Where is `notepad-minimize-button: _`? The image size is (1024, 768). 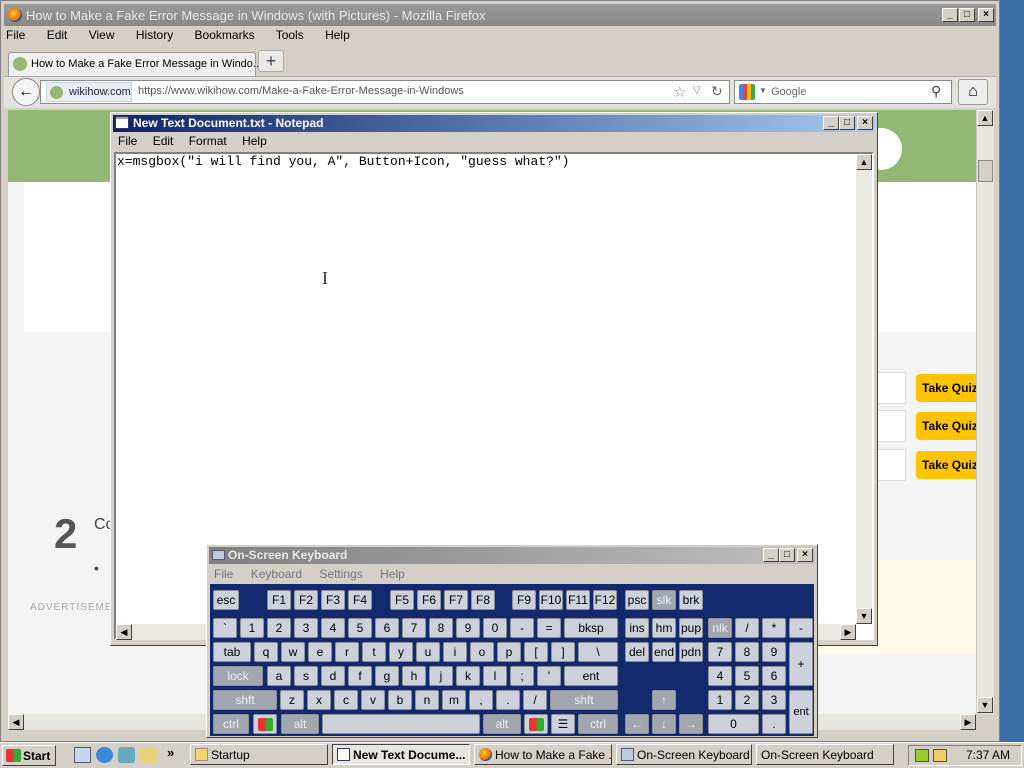 notepad-minimize-button: _ is located at coordinates (831, 123).